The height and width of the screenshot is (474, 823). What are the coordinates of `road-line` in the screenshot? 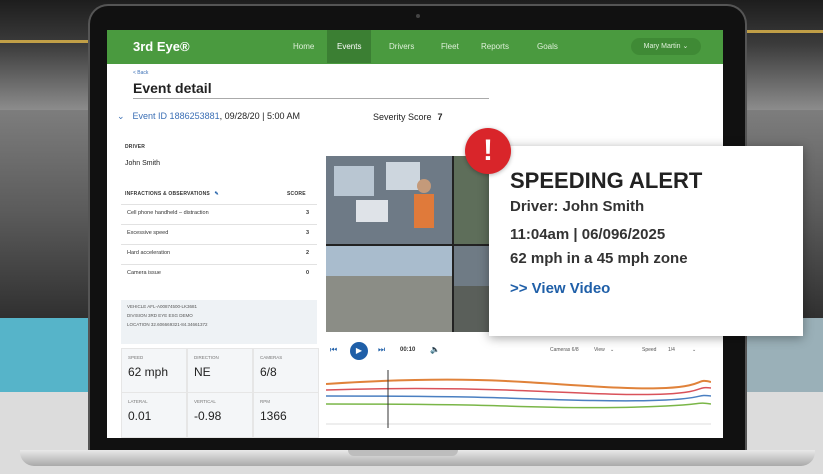 It's located at (784, 31).